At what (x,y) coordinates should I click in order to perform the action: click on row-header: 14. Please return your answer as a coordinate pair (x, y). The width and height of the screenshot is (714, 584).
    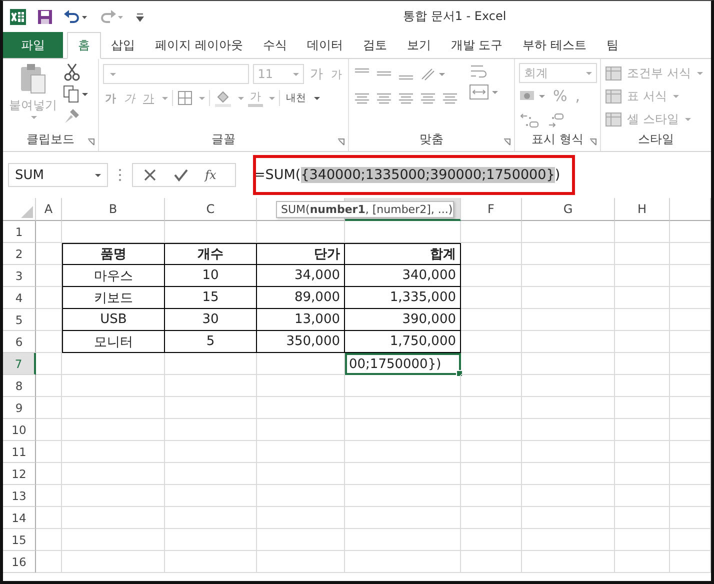
    Looking at the image, I should click on (19, 518).